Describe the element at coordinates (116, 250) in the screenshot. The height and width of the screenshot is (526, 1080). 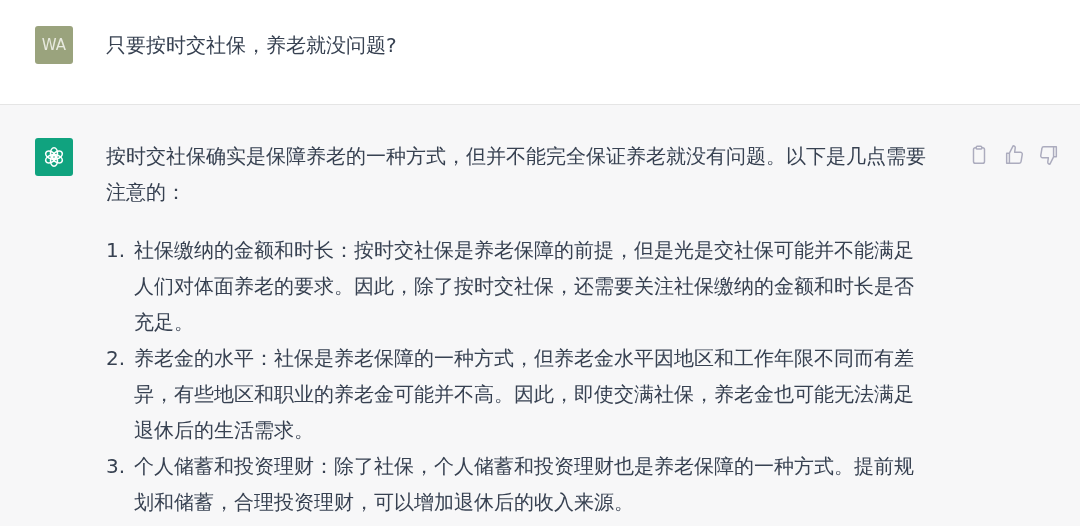
I see `list-number: 1.` at that location.